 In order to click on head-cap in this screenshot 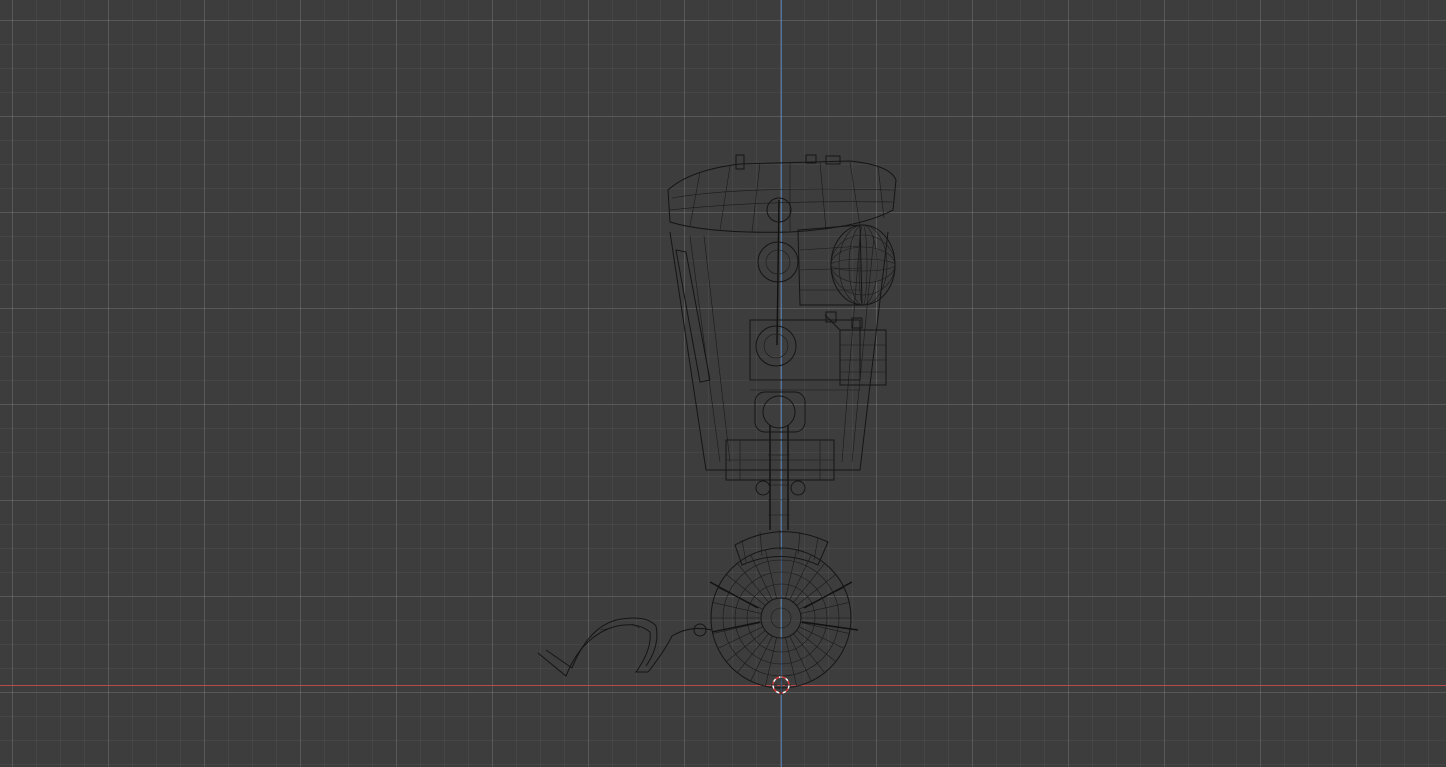, I will do `click(782, 193)`.